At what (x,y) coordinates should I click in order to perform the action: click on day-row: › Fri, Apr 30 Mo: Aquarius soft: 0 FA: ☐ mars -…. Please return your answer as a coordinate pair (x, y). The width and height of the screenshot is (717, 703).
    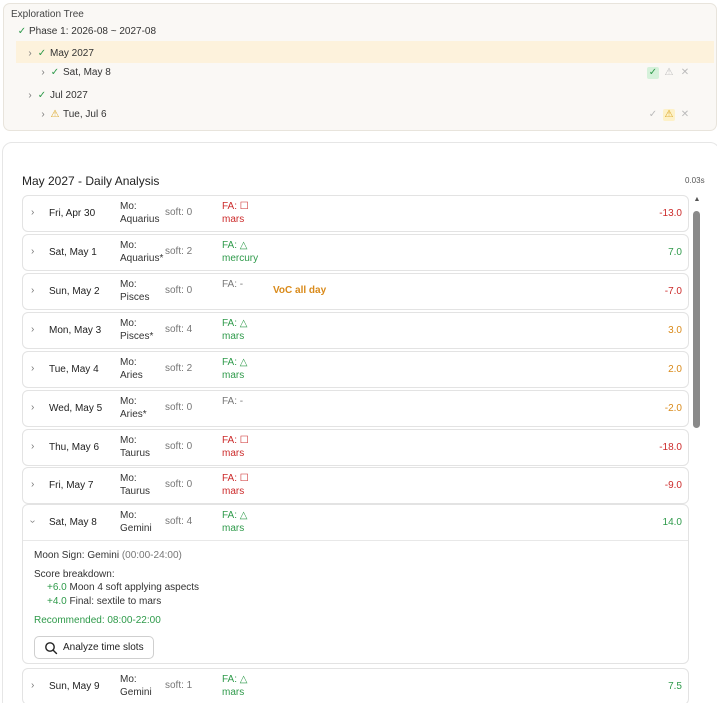
    Looking at the image, I should click on (355, 213).